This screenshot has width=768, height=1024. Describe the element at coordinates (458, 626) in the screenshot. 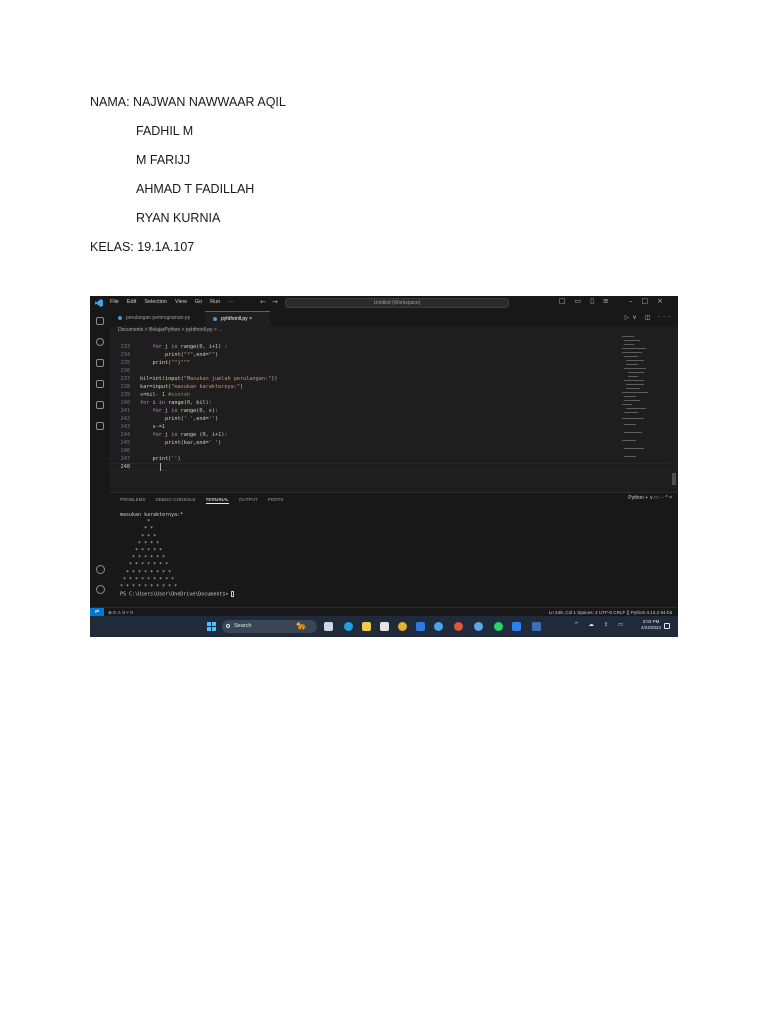

I see `firefox-icon` at that location.